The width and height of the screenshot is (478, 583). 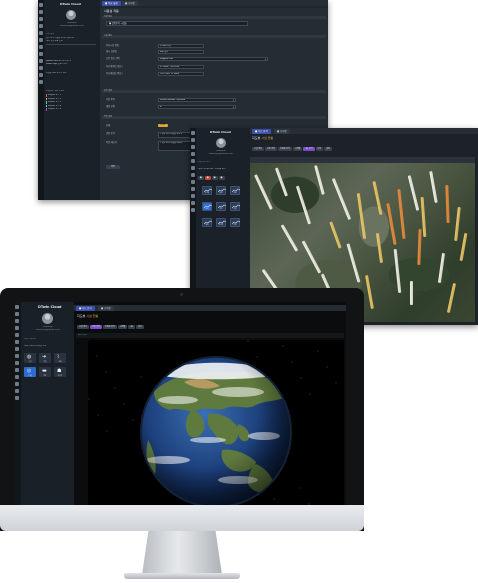 What do you see at coordinates (132, 327) in the screenshot?
I see `toolbar-button-4: 3D` at bounding box center [132, 327].